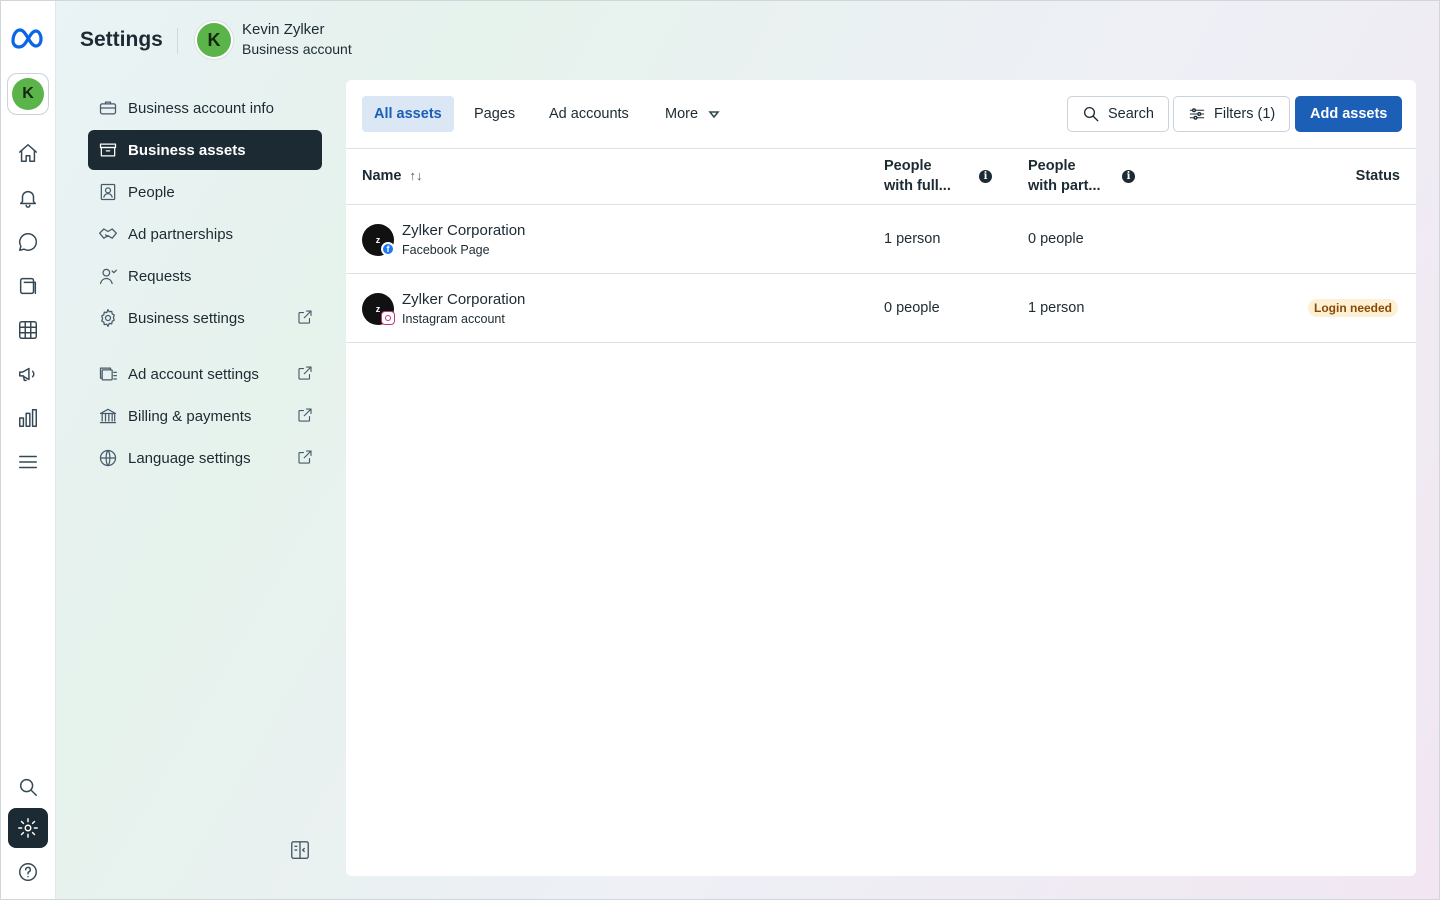 This screenshot has height=900, width=1440. What do you see at coordinates (186, 318) in the screenshot?
I see `nav-item-label: Business settings` at bounding box center [186, 318].